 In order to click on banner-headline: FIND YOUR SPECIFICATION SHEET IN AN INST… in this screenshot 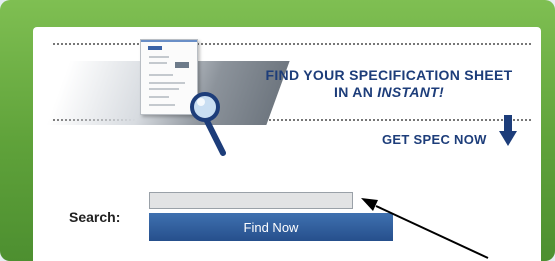, I will do `click(389, 84)`.